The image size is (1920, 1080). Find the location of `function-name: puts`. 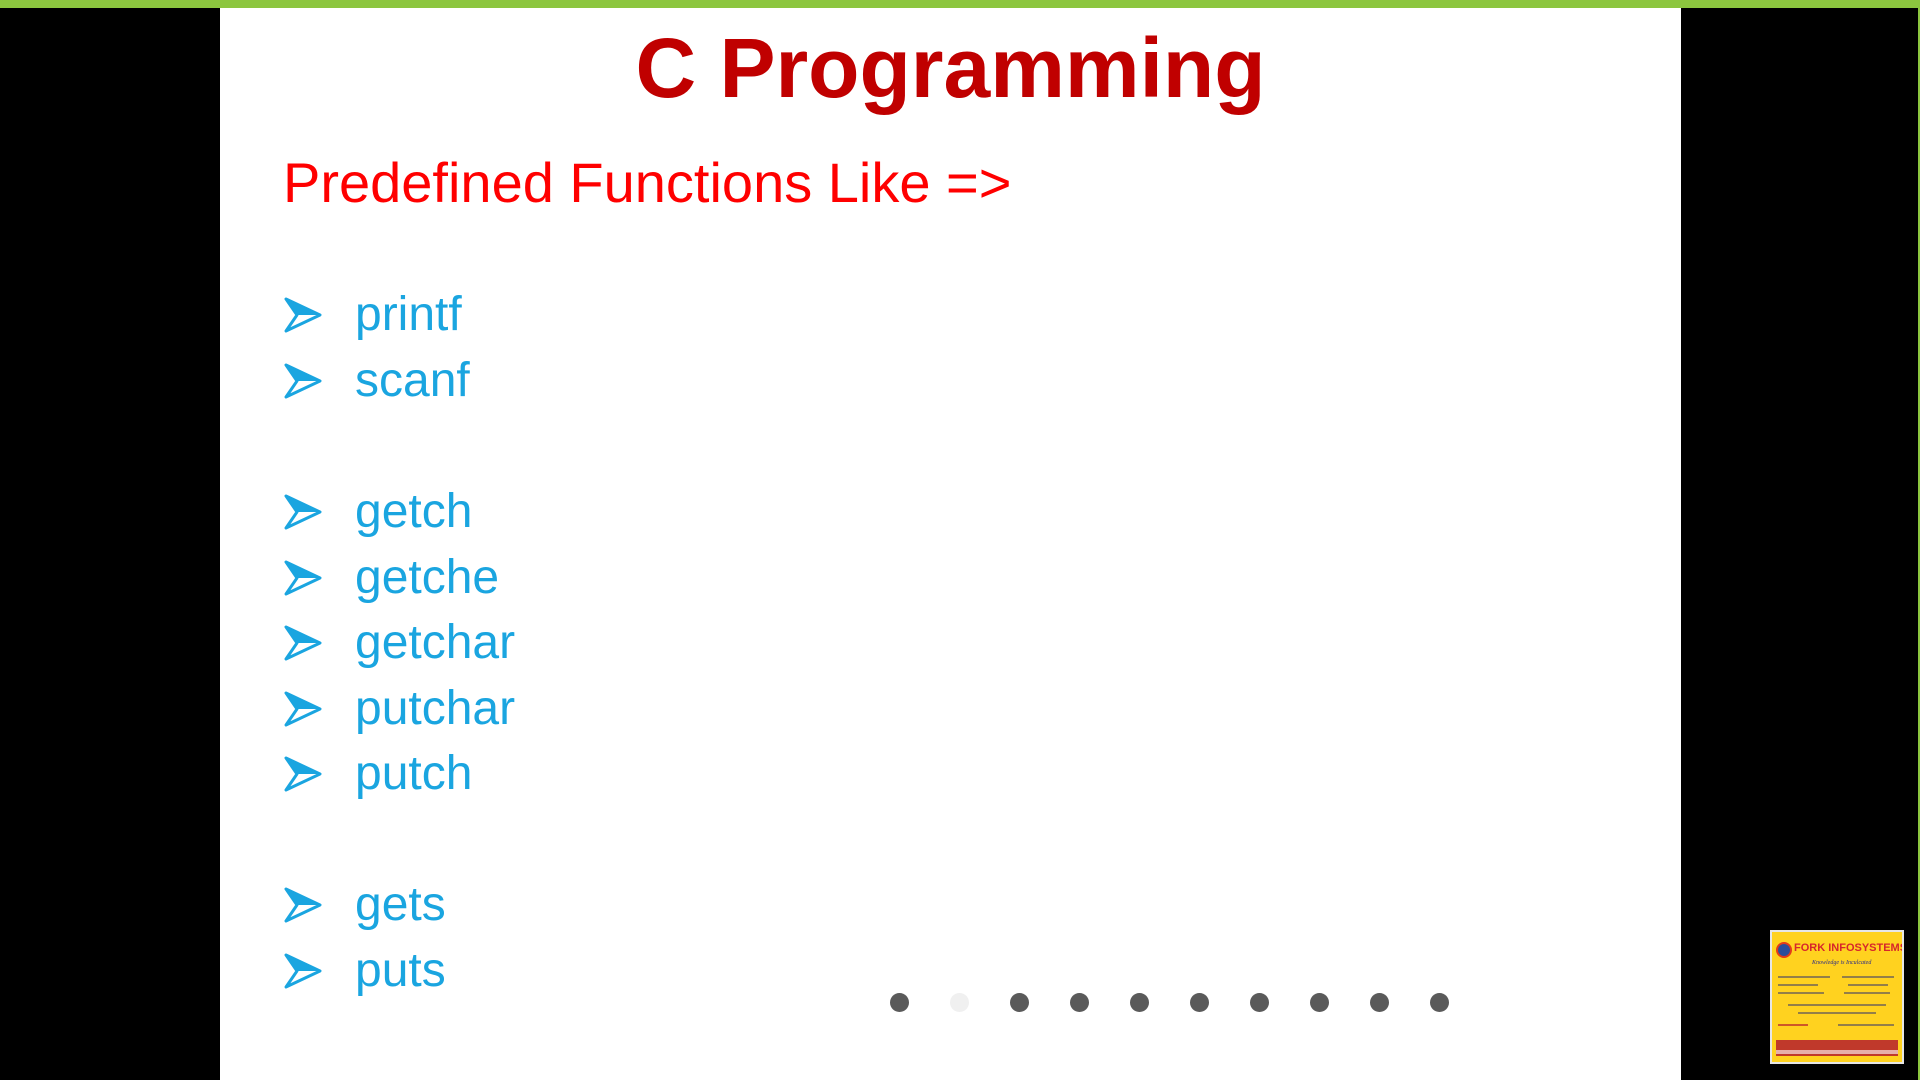

function-name: puts is located at coordinates (400, 970).